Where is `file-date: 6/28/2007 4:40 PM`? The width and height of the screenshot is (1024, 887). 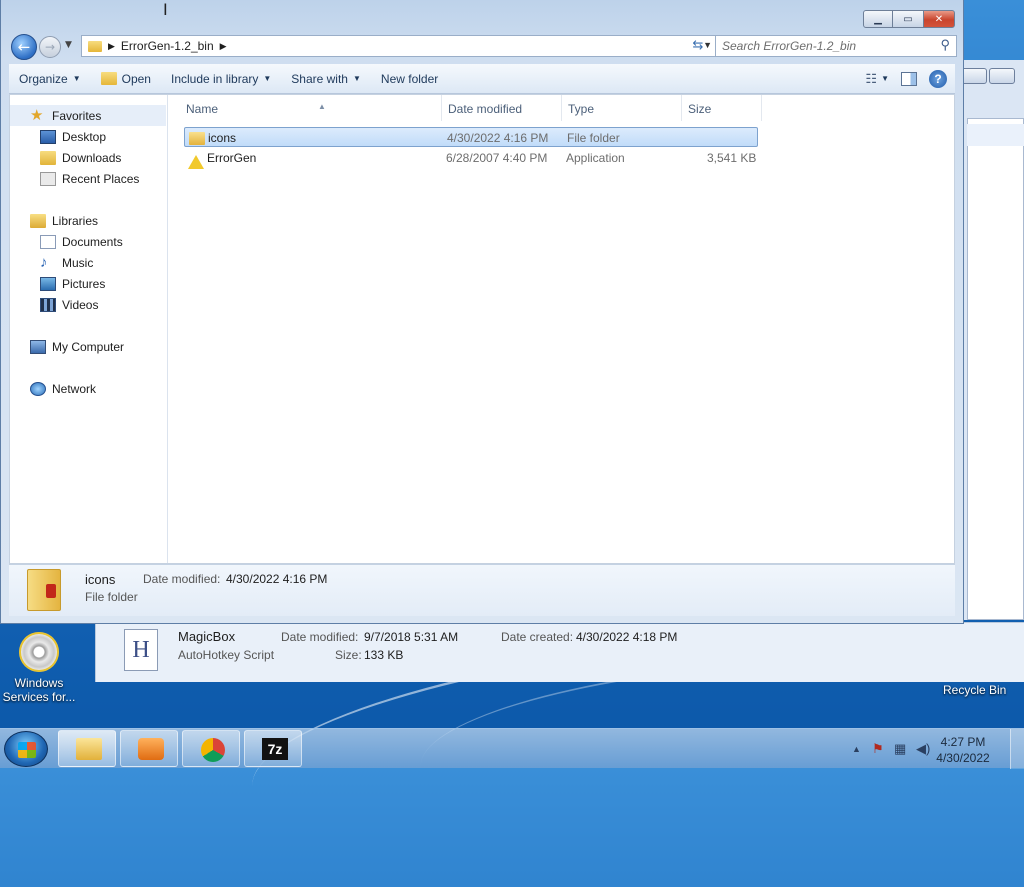 file-date: 6/28/2007 4:40 PM is located at coordinates (497, 158).